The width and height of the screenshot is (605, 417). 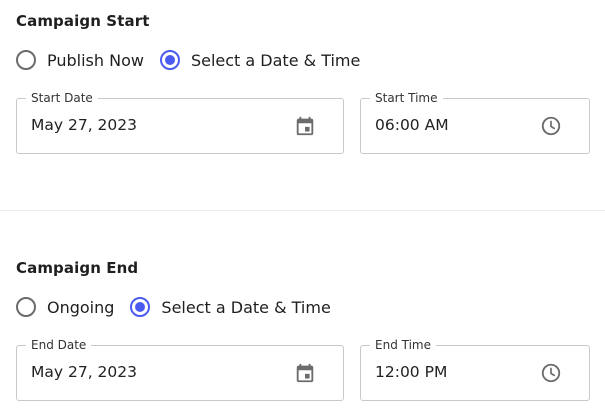 I want to click on campaign-start-options: Publish Now Select a Date & Time, so click(x=196, y=60).